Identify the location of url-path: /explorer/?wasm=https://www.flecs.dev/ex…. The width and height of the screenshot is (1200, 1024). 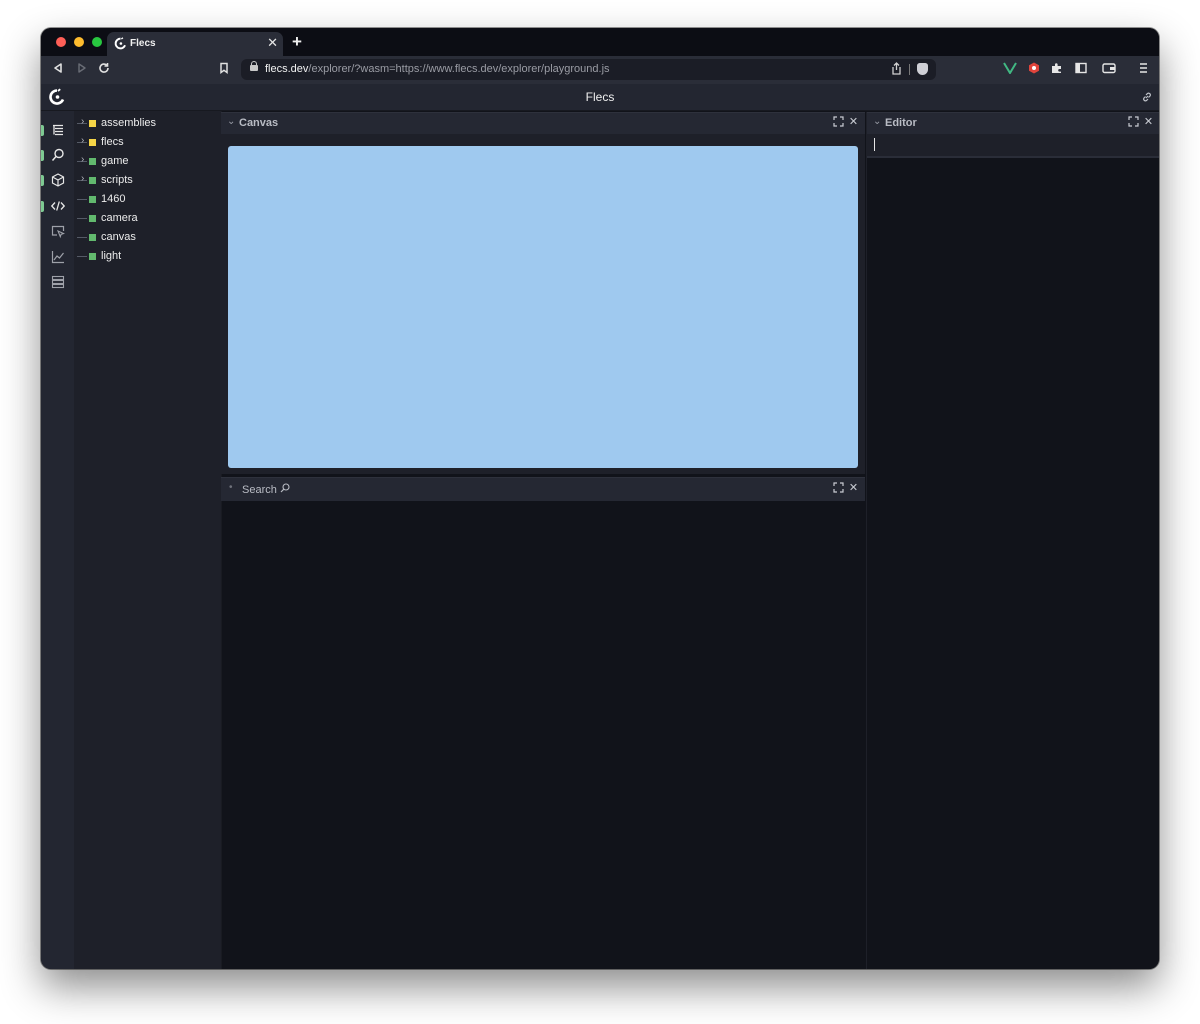
(459, 69).